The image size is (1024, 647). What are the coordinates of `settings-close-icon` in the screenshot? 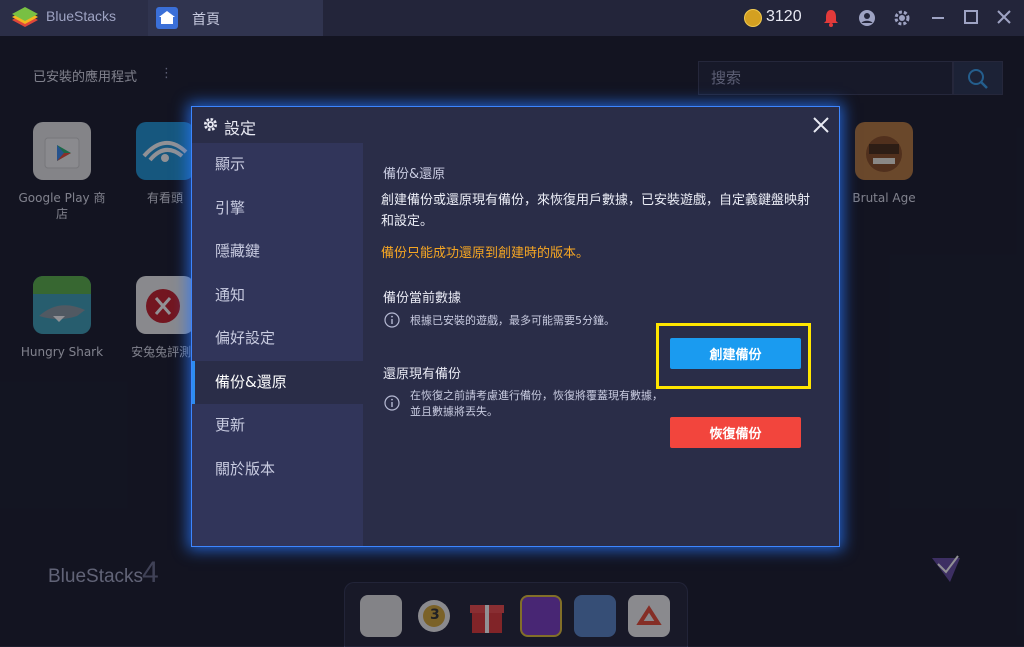 It's located at (821, 125).